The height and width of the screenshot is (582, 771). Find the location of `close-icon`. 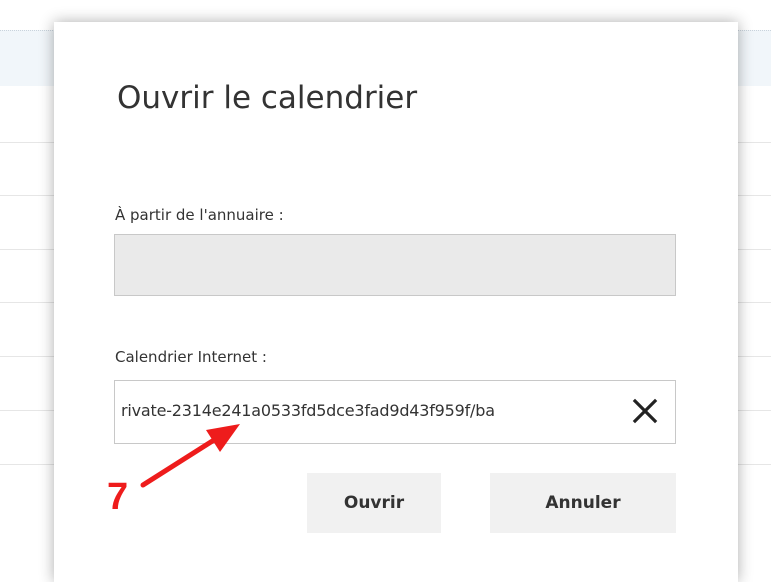

close-icon is located at coordinates (645, 411).